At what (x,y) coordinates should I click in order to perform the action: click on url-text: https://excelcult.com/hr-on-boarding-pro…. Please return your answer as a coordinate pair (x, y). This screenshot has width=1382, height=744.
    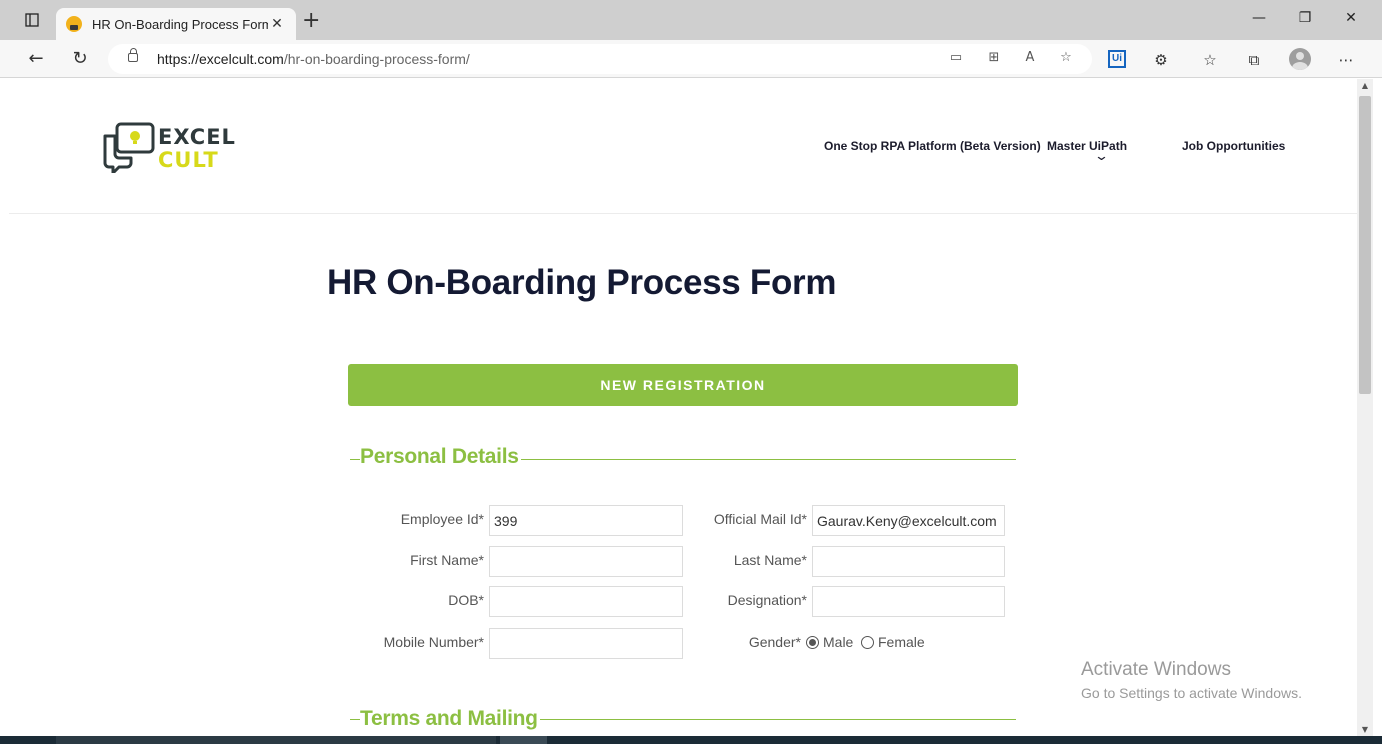
    Looking at the image, I should click on (313, 59).